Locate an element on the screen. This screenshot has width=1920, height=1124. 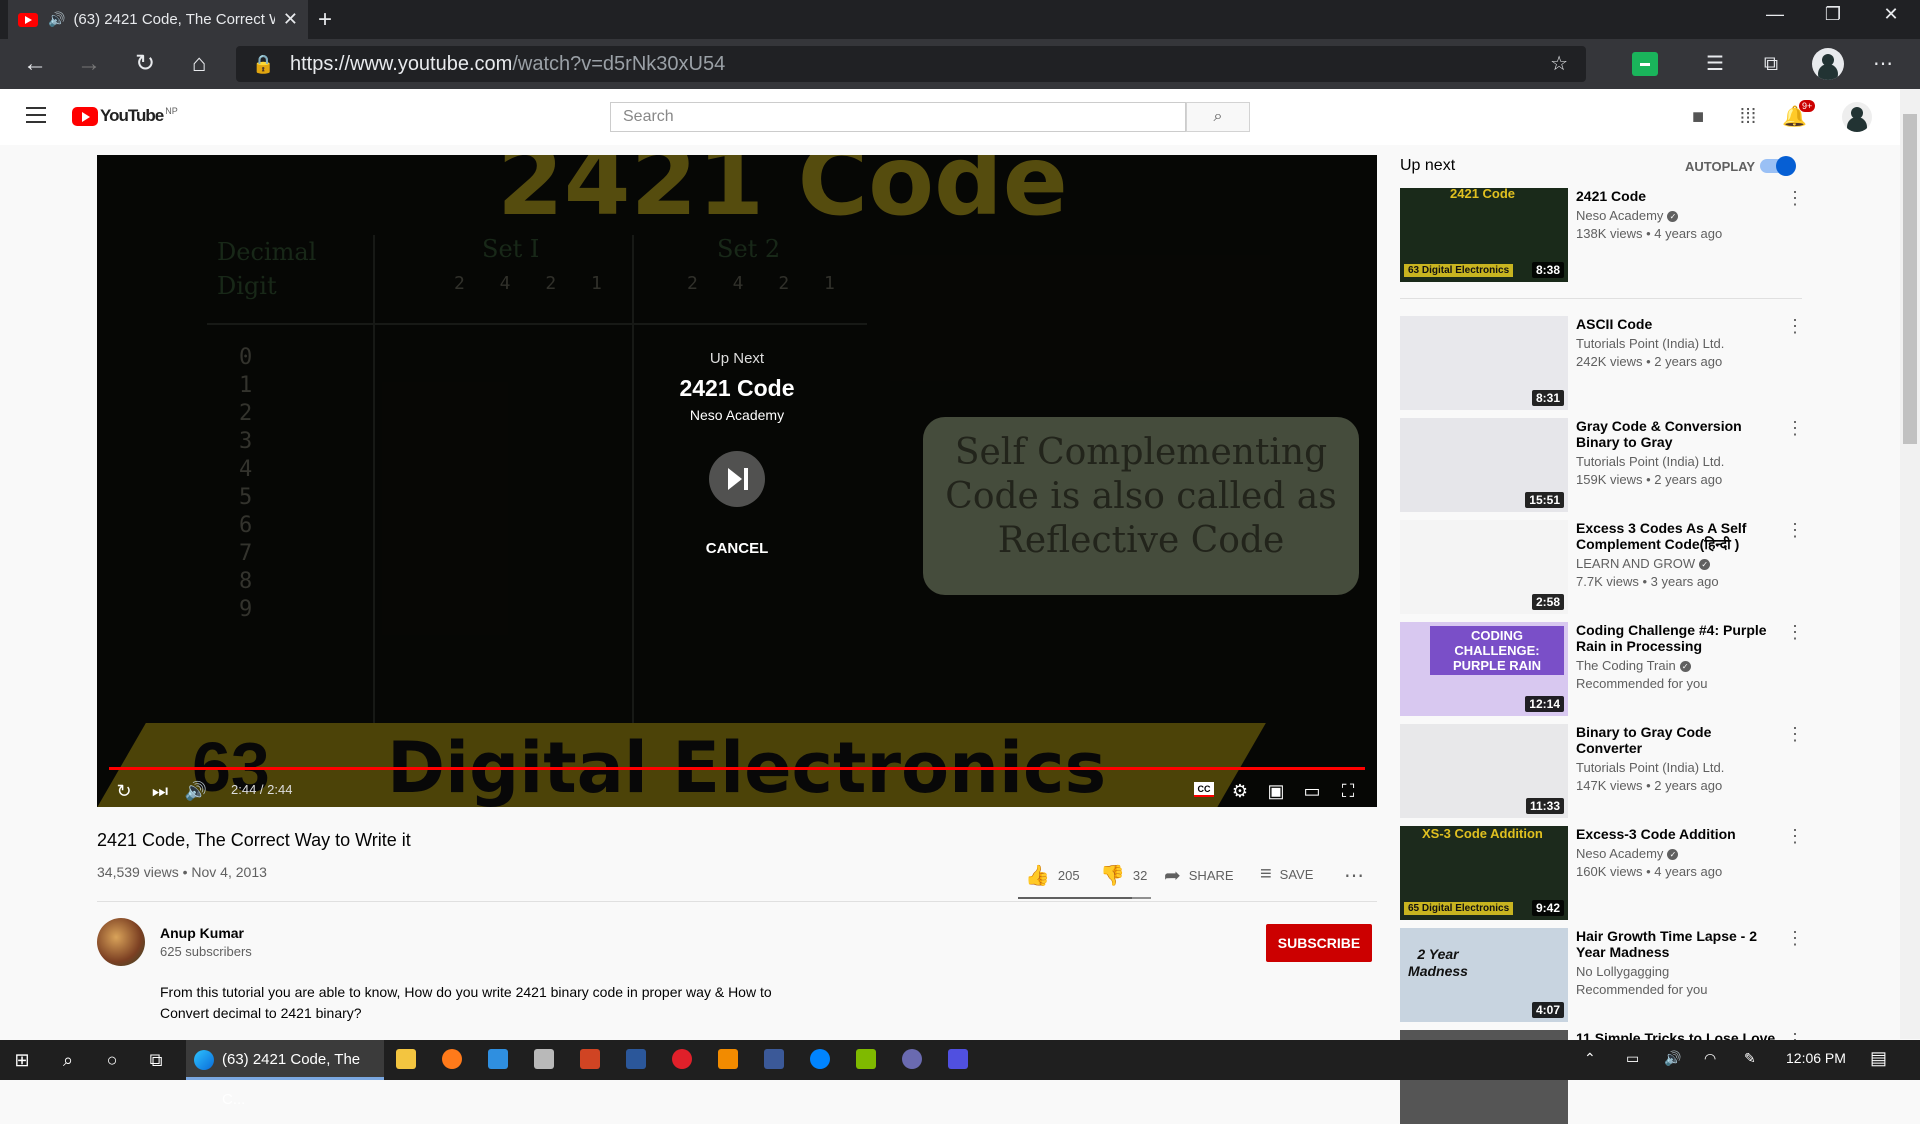
task-view-icon: ⧉ is located at coordinates (156, 1060).